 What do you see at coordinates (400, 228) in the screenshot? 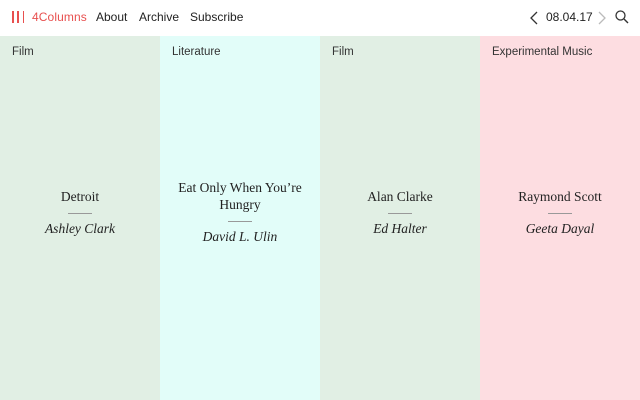
I see `column-author: Ed Halter` at bounding box center [400, 228].